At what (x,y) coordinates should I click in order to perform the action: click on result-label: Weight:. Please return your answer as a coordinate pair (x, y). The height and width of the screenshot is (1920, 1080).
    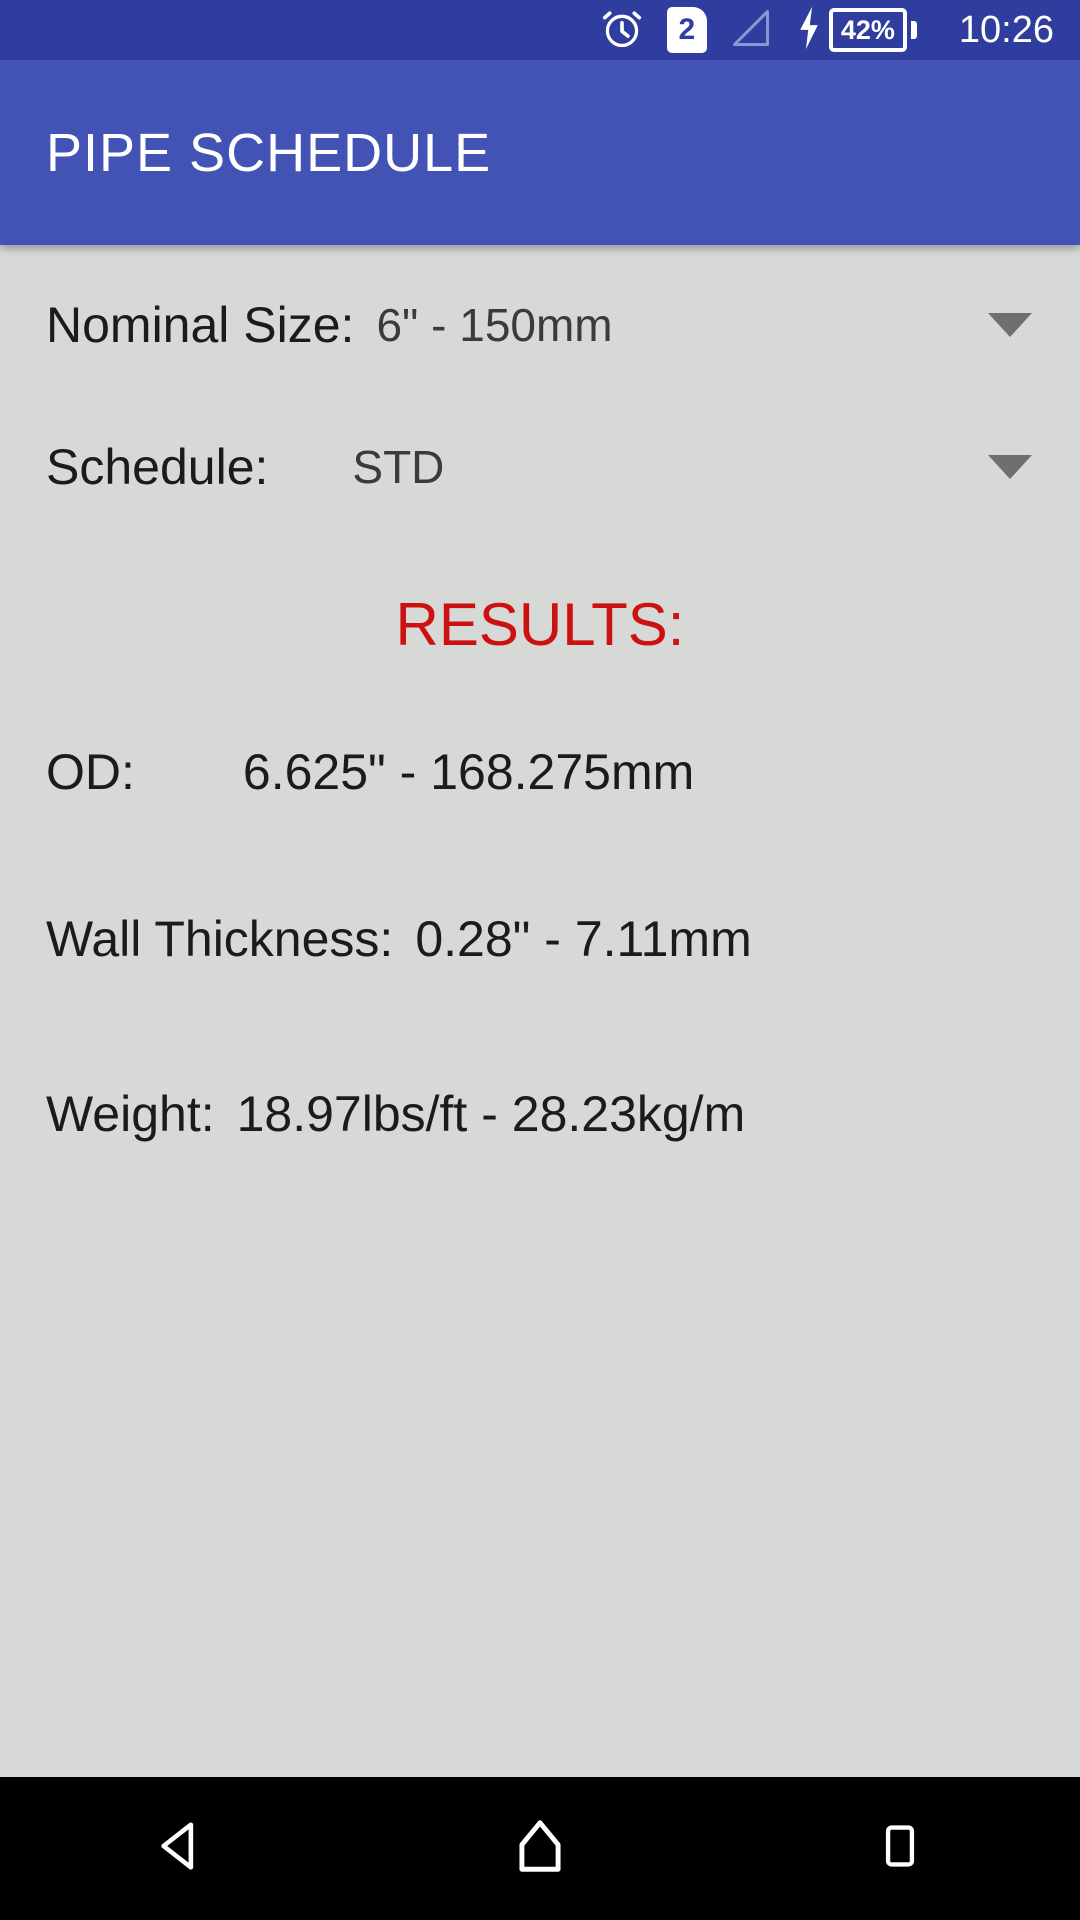
    Looking at the image, I should click on (130, 1114).